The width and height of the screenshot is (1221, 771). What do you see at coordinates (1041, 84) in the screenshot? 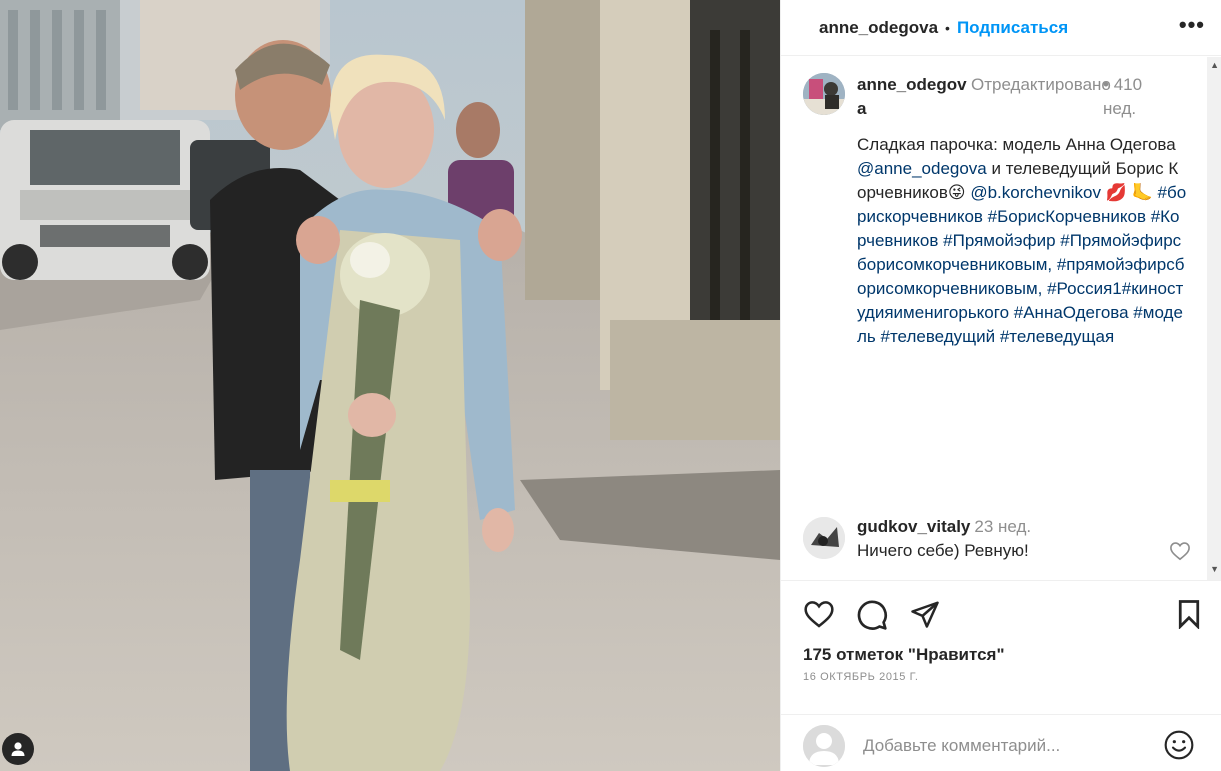
I see `edited-label: Отредактировано` at bounding box center [1041, 84].